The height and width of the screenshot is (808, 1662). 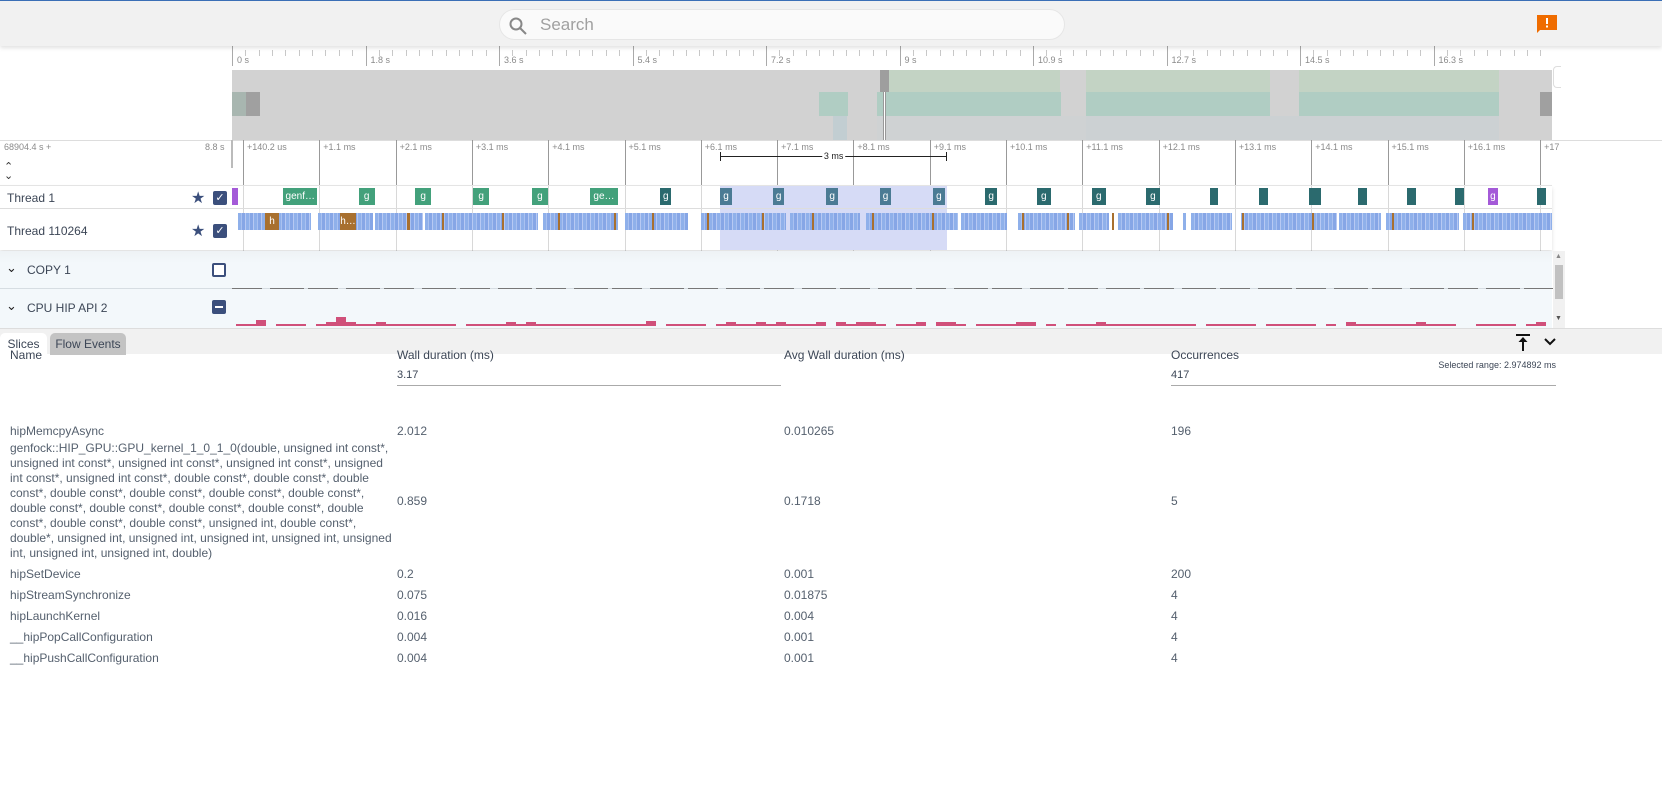 I want to click on tab-flow-events: Flow Events, so click(x=88, y=344).